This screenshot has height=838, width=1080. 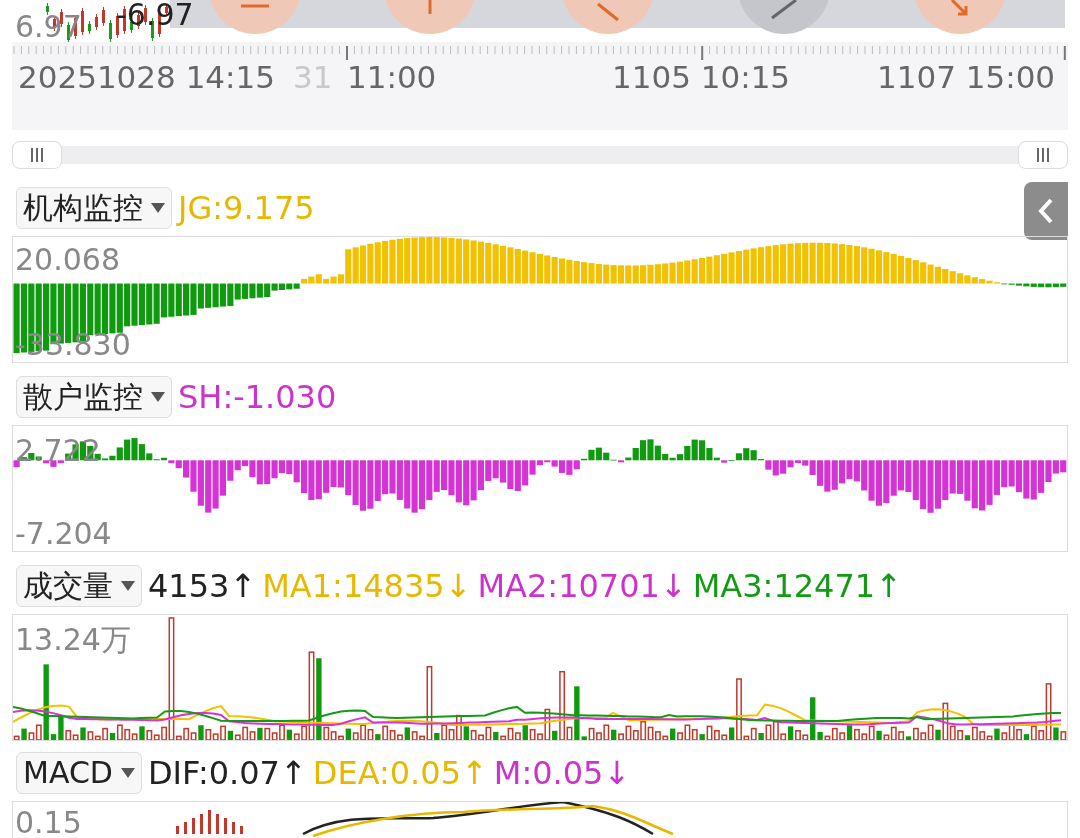 I want to click on indicator-dropdown: 成交量, so click(x=79, y=586).